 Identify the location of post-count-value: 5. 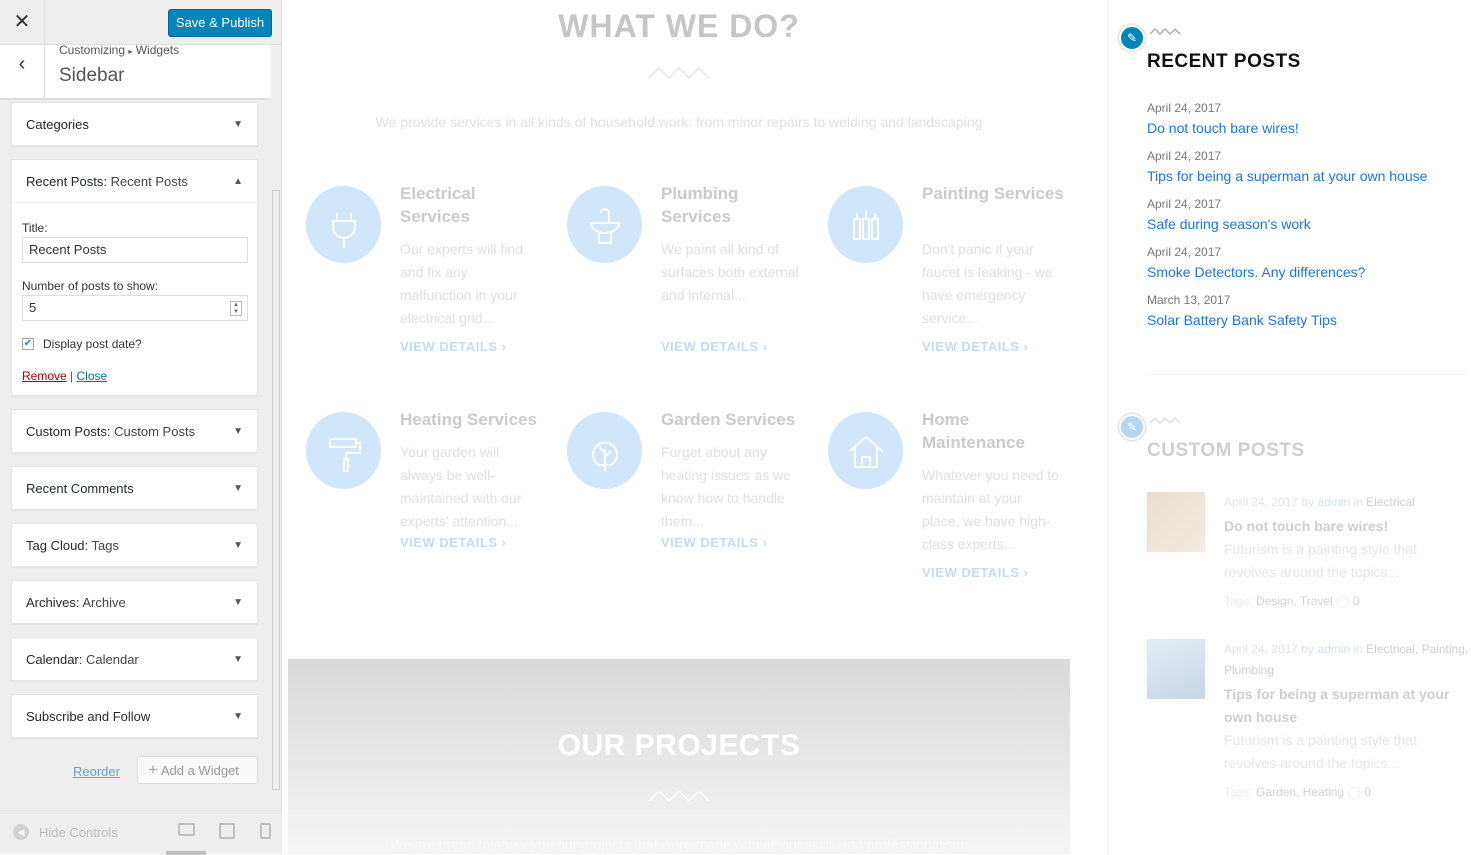
(33, 307).